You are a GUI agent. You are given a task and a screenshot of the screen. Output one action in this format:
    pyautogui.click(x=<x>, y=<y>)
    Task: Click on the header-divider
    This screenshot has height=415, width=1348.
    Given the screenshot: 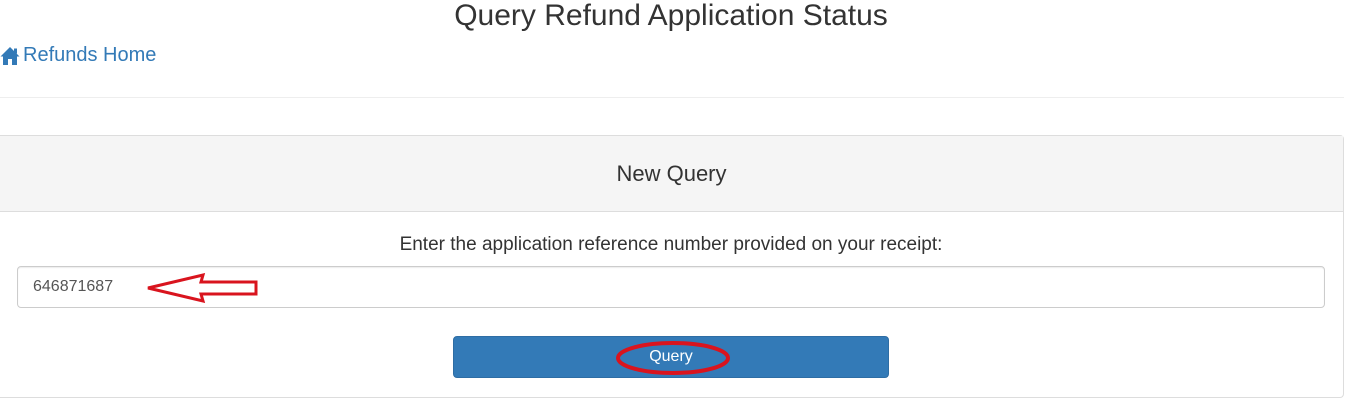 What is the action you would take?
    pyautogui.click(x=672, y=97)
    